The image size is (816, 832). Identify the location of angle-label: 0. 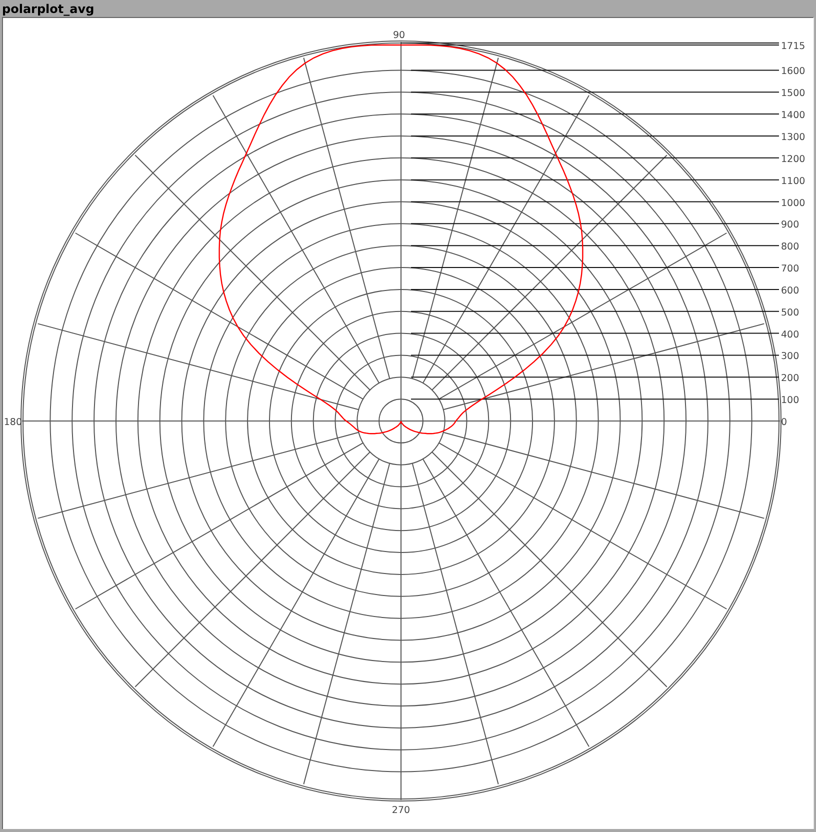
(784, 422).